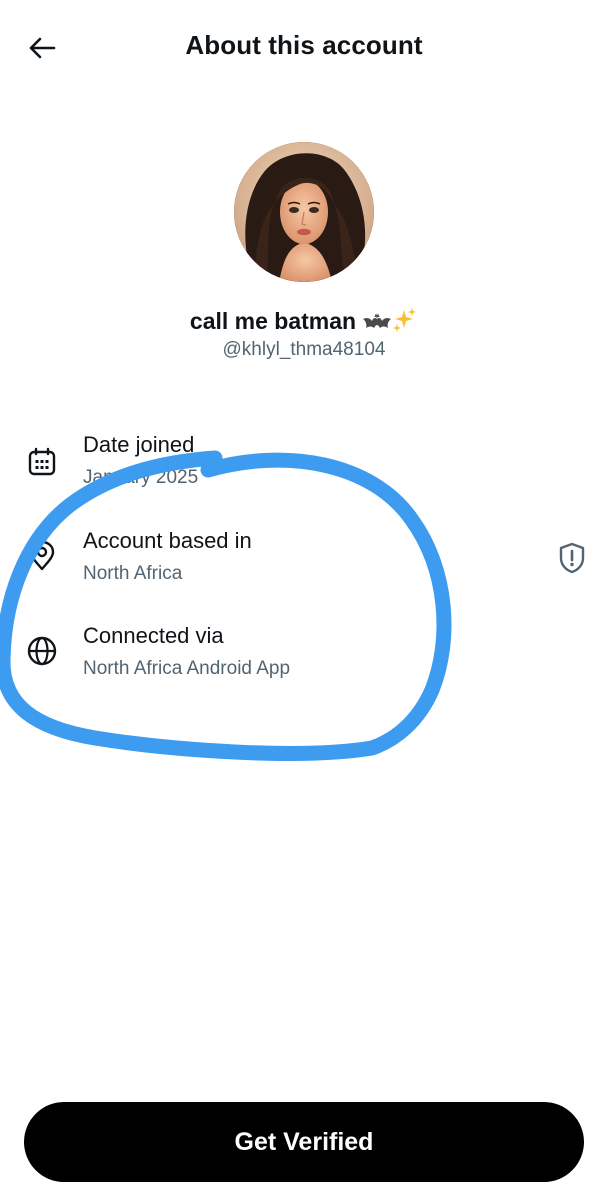  I want to click on info-row-date-joined: Date joined January 2025, so click(304, 470).